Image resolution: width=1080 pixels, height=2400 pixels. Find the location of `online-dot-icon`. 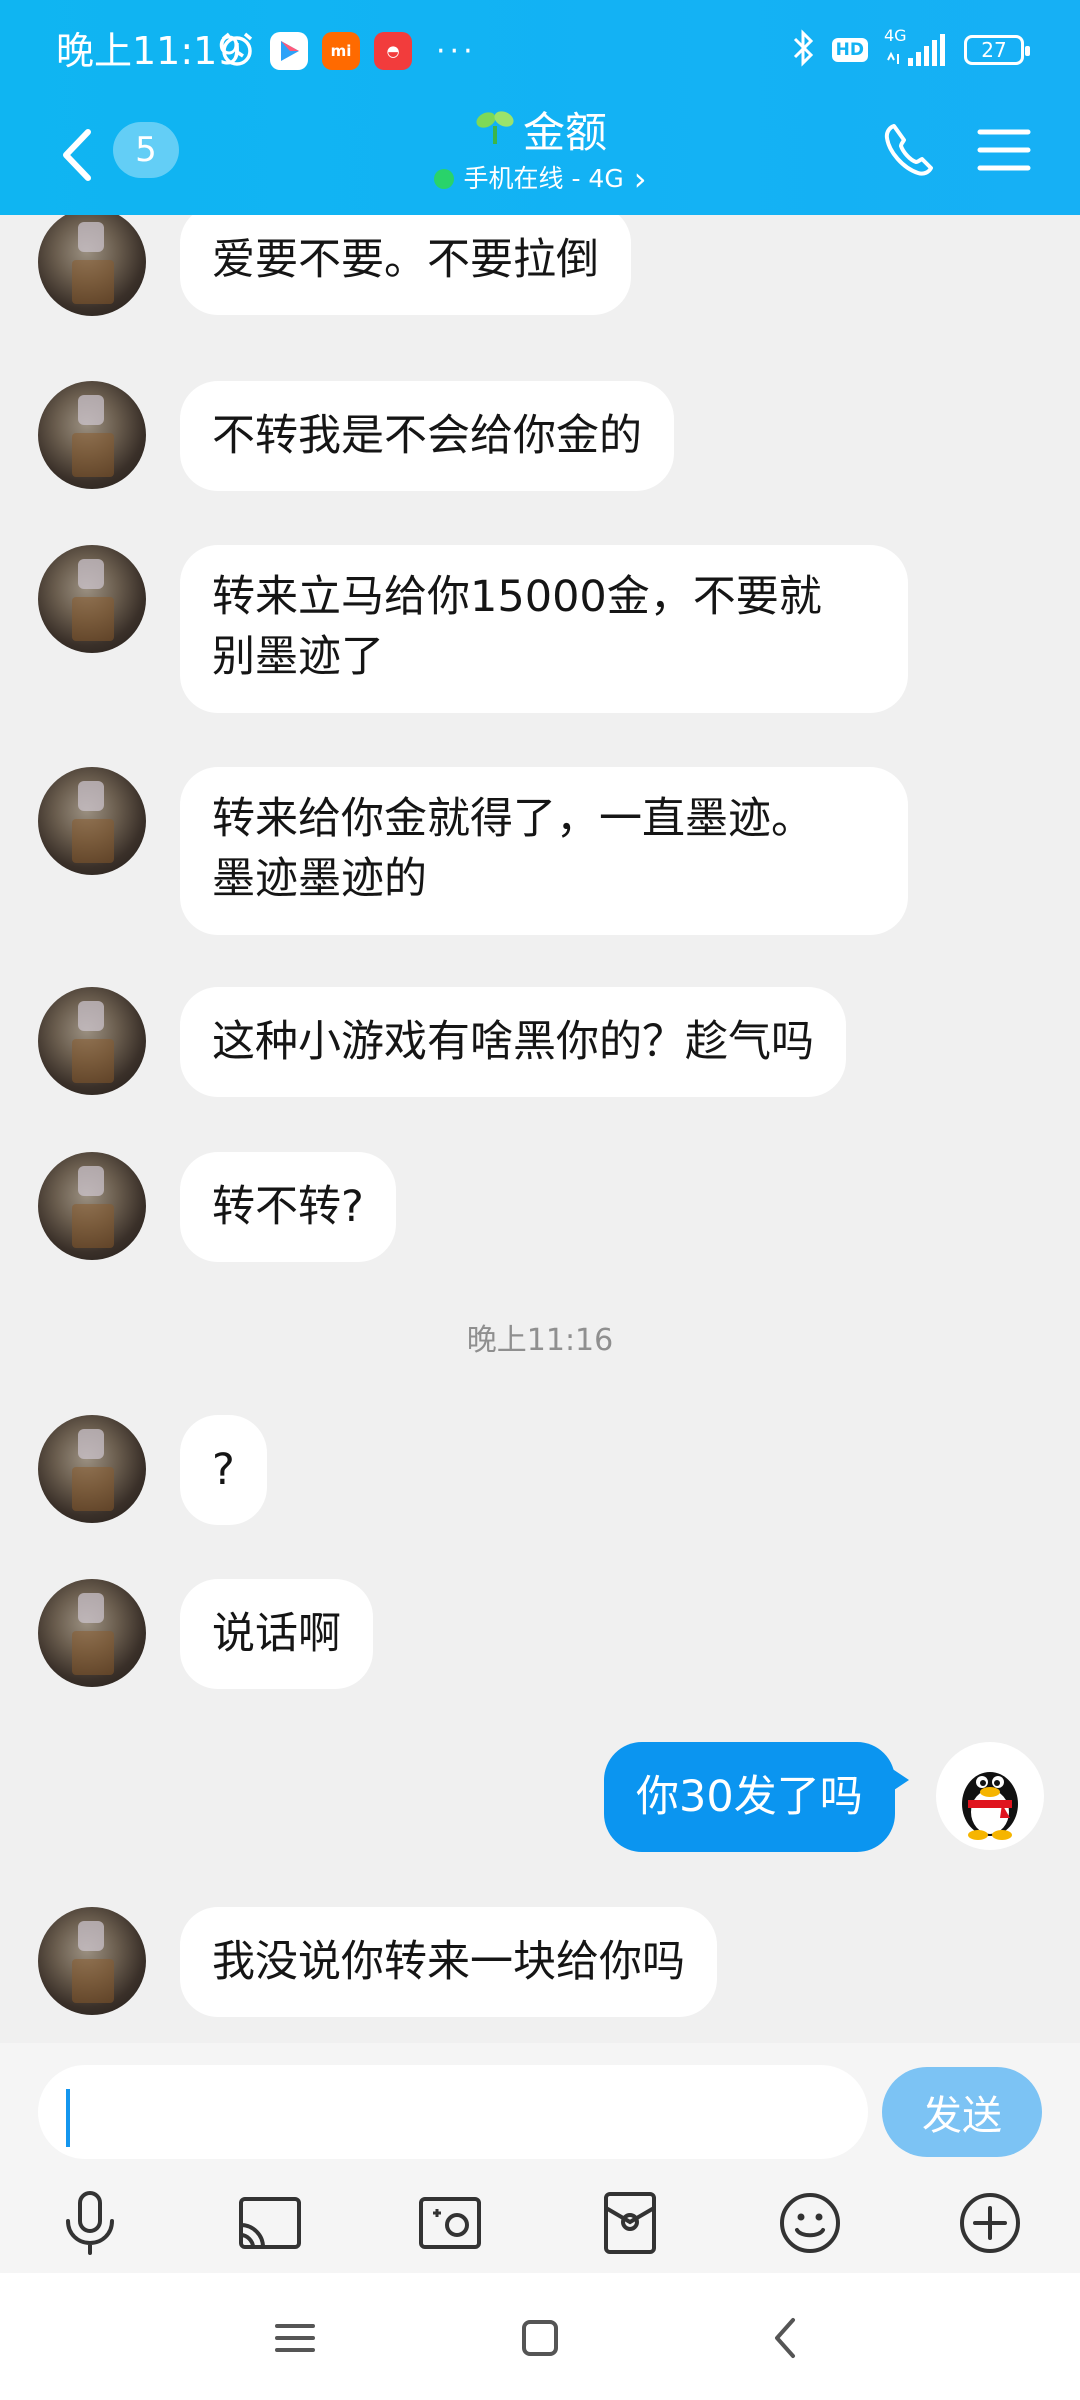

online-dot-icon is located at coordinates (443, 179).